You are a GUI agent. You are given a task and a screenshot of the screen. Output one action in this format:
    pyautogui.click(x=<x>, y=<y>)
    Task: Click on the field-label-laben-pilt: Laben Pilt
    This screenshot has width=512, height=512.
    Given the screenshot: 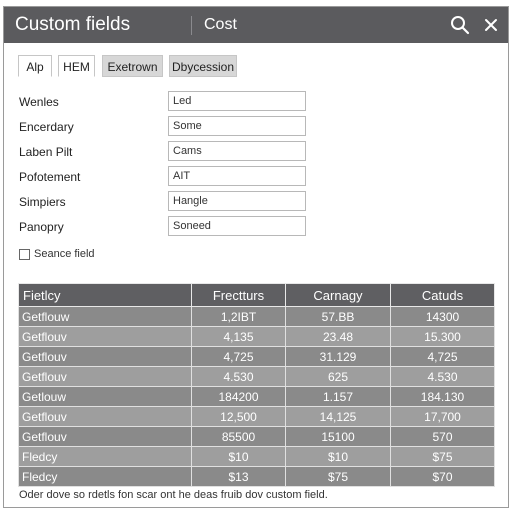 What is the action you would take?
    pyautogui.click(x=46, y=152)
    